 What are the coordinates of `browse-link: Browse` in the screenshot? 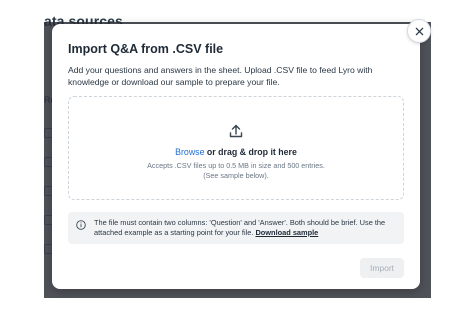 It's located at (189, 152).